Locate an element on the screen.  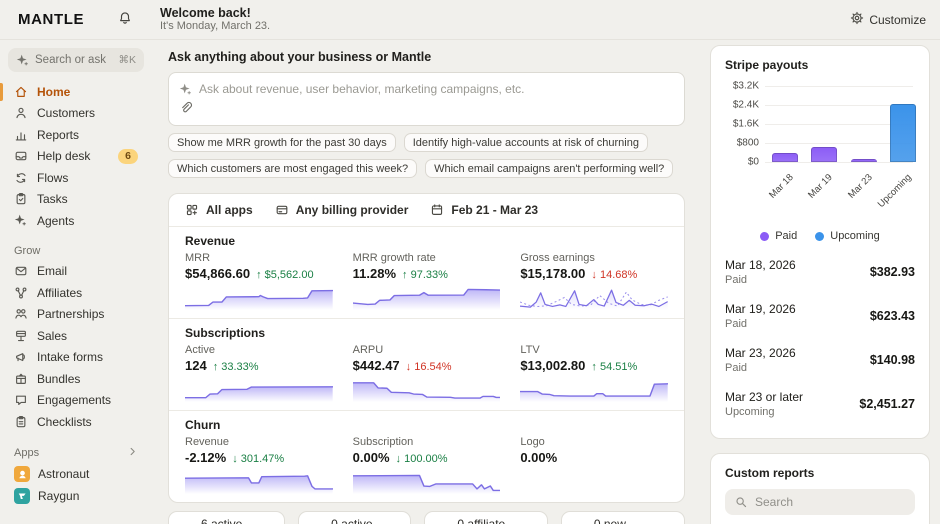
logo-zone: MANTLE is located at coordinates (76, 20).